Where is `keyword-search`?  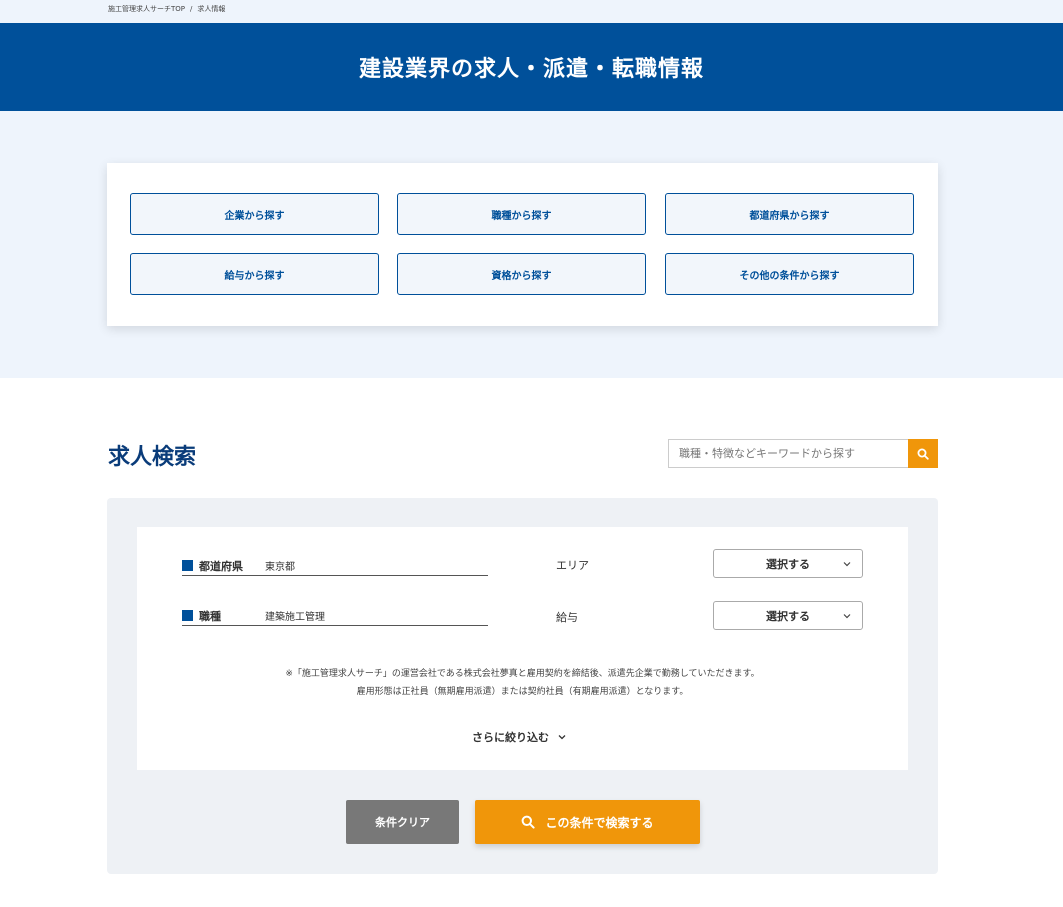 keyword-search is located at coordinates (803, 453).